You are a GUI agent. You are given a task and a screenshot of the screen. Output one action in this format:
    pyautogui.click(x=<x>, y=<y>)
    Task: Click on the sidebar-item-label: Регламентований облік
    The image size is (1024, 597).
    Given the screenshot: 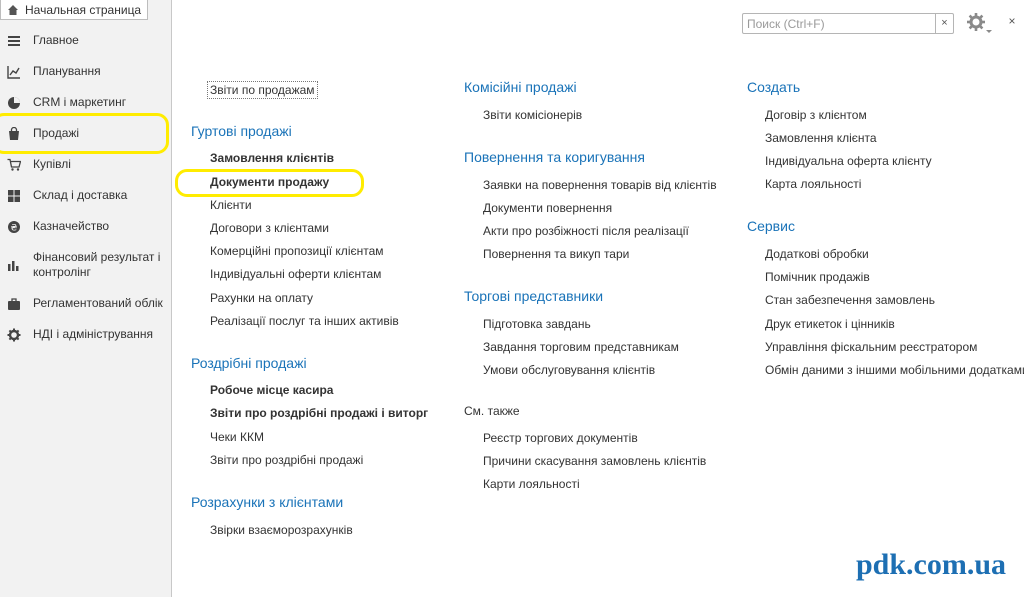 What is the action you would take?
    pyautogui.click(x=98, y=303)
    